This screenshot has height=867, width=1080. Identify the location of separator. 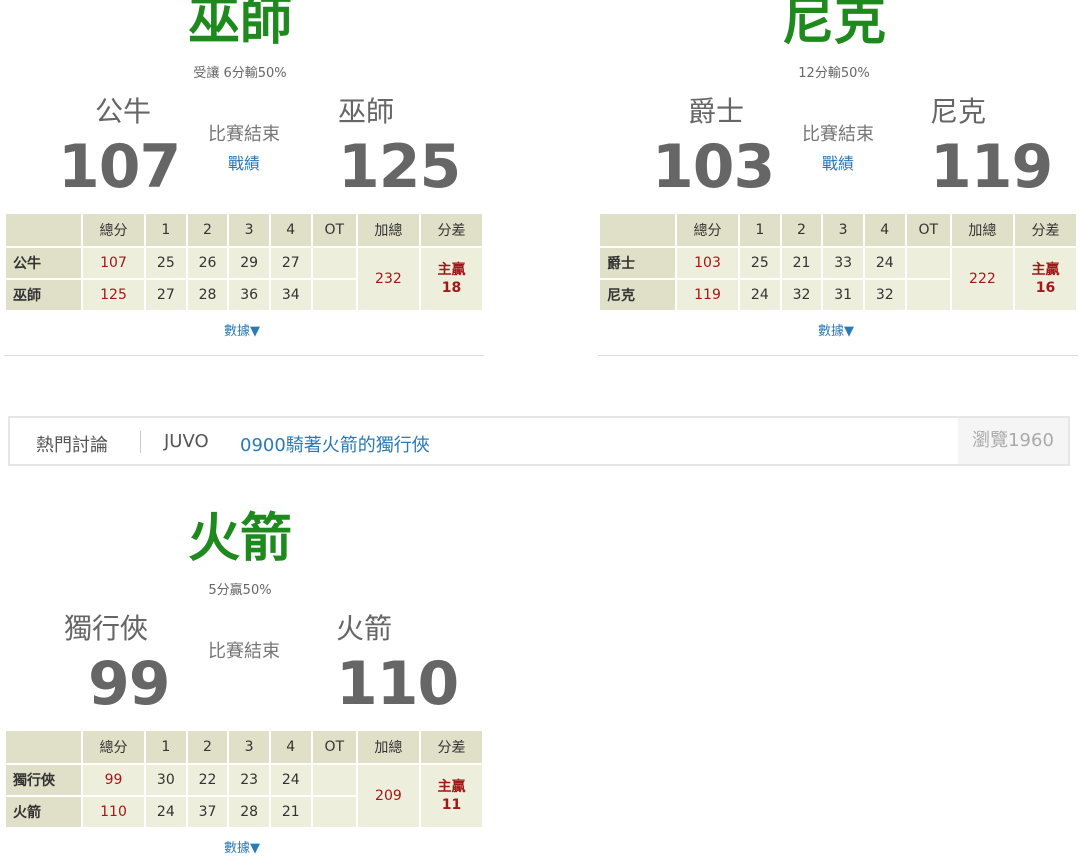
(140, 442).